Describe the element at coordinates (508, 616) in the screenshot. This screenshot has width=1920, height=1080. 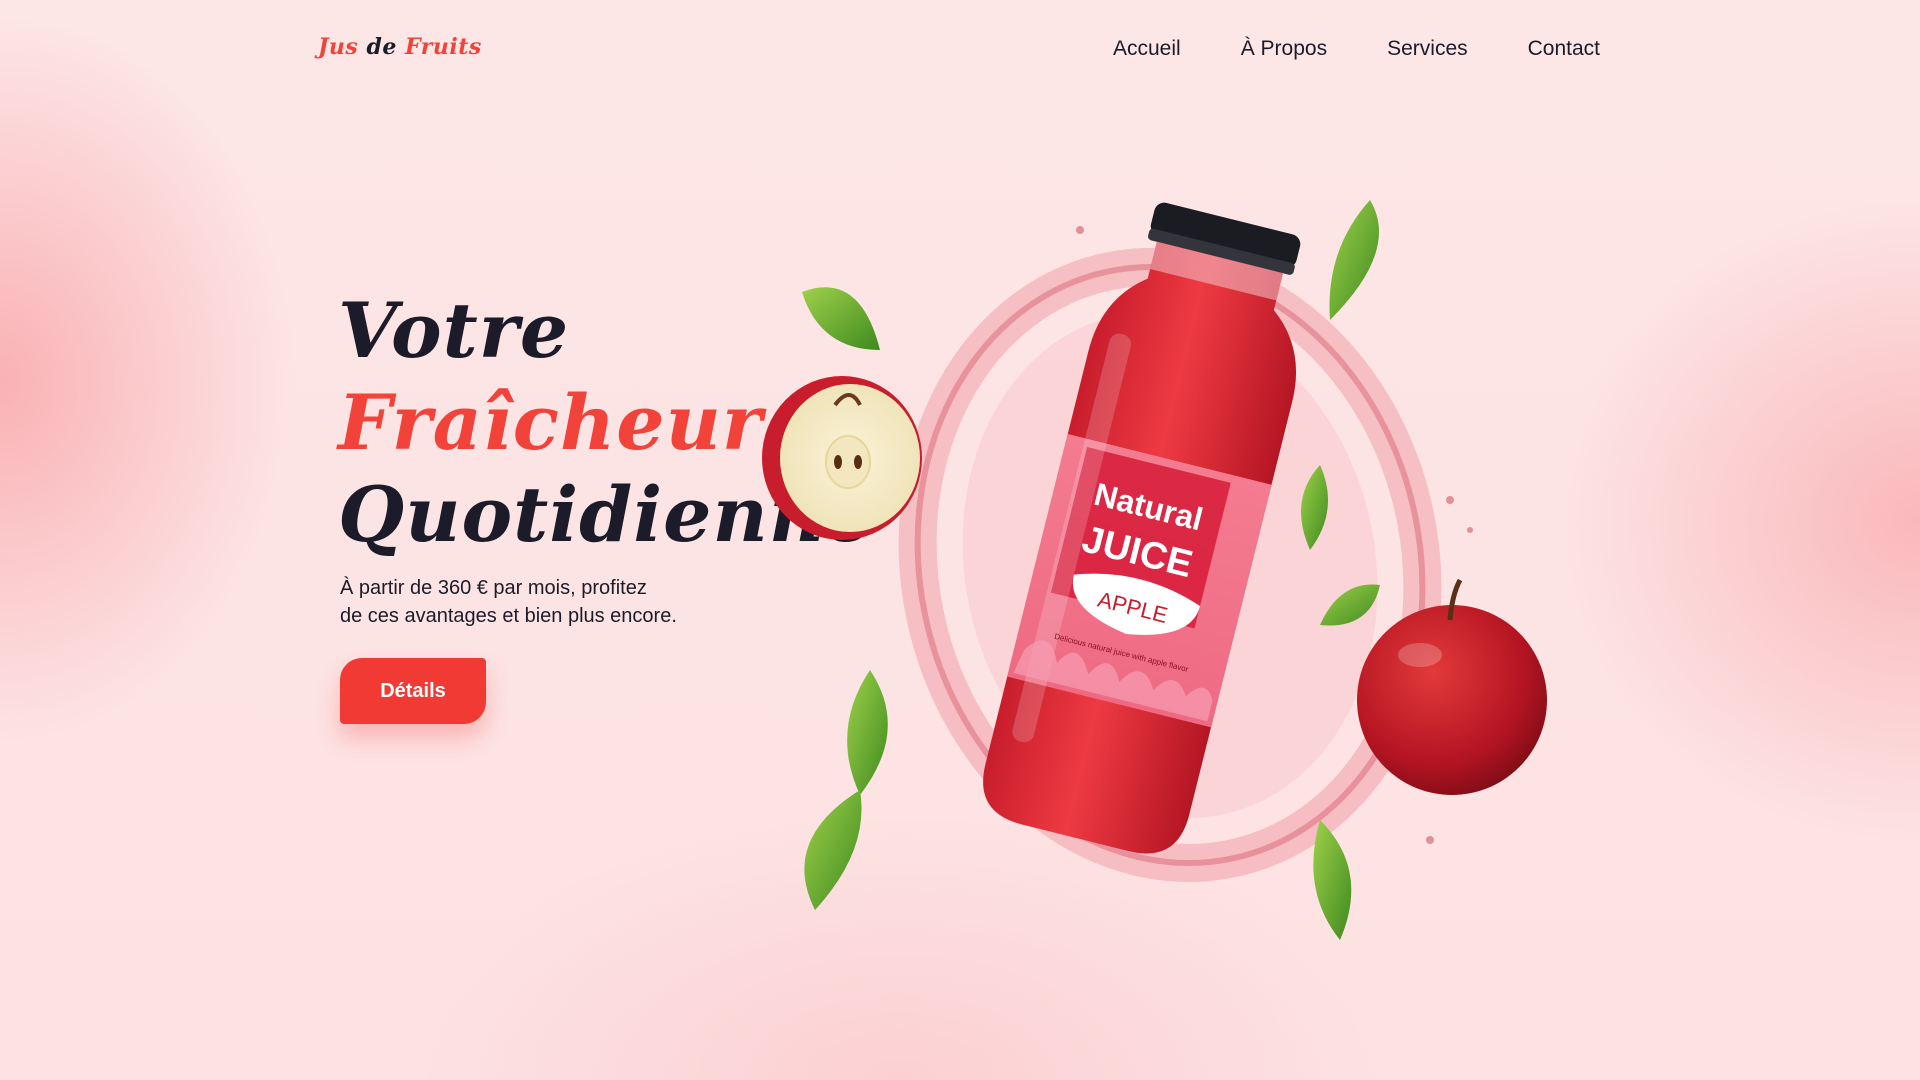
I see `hero-subtitle-line2: de ces avantages et bien plus encore.` at that location.